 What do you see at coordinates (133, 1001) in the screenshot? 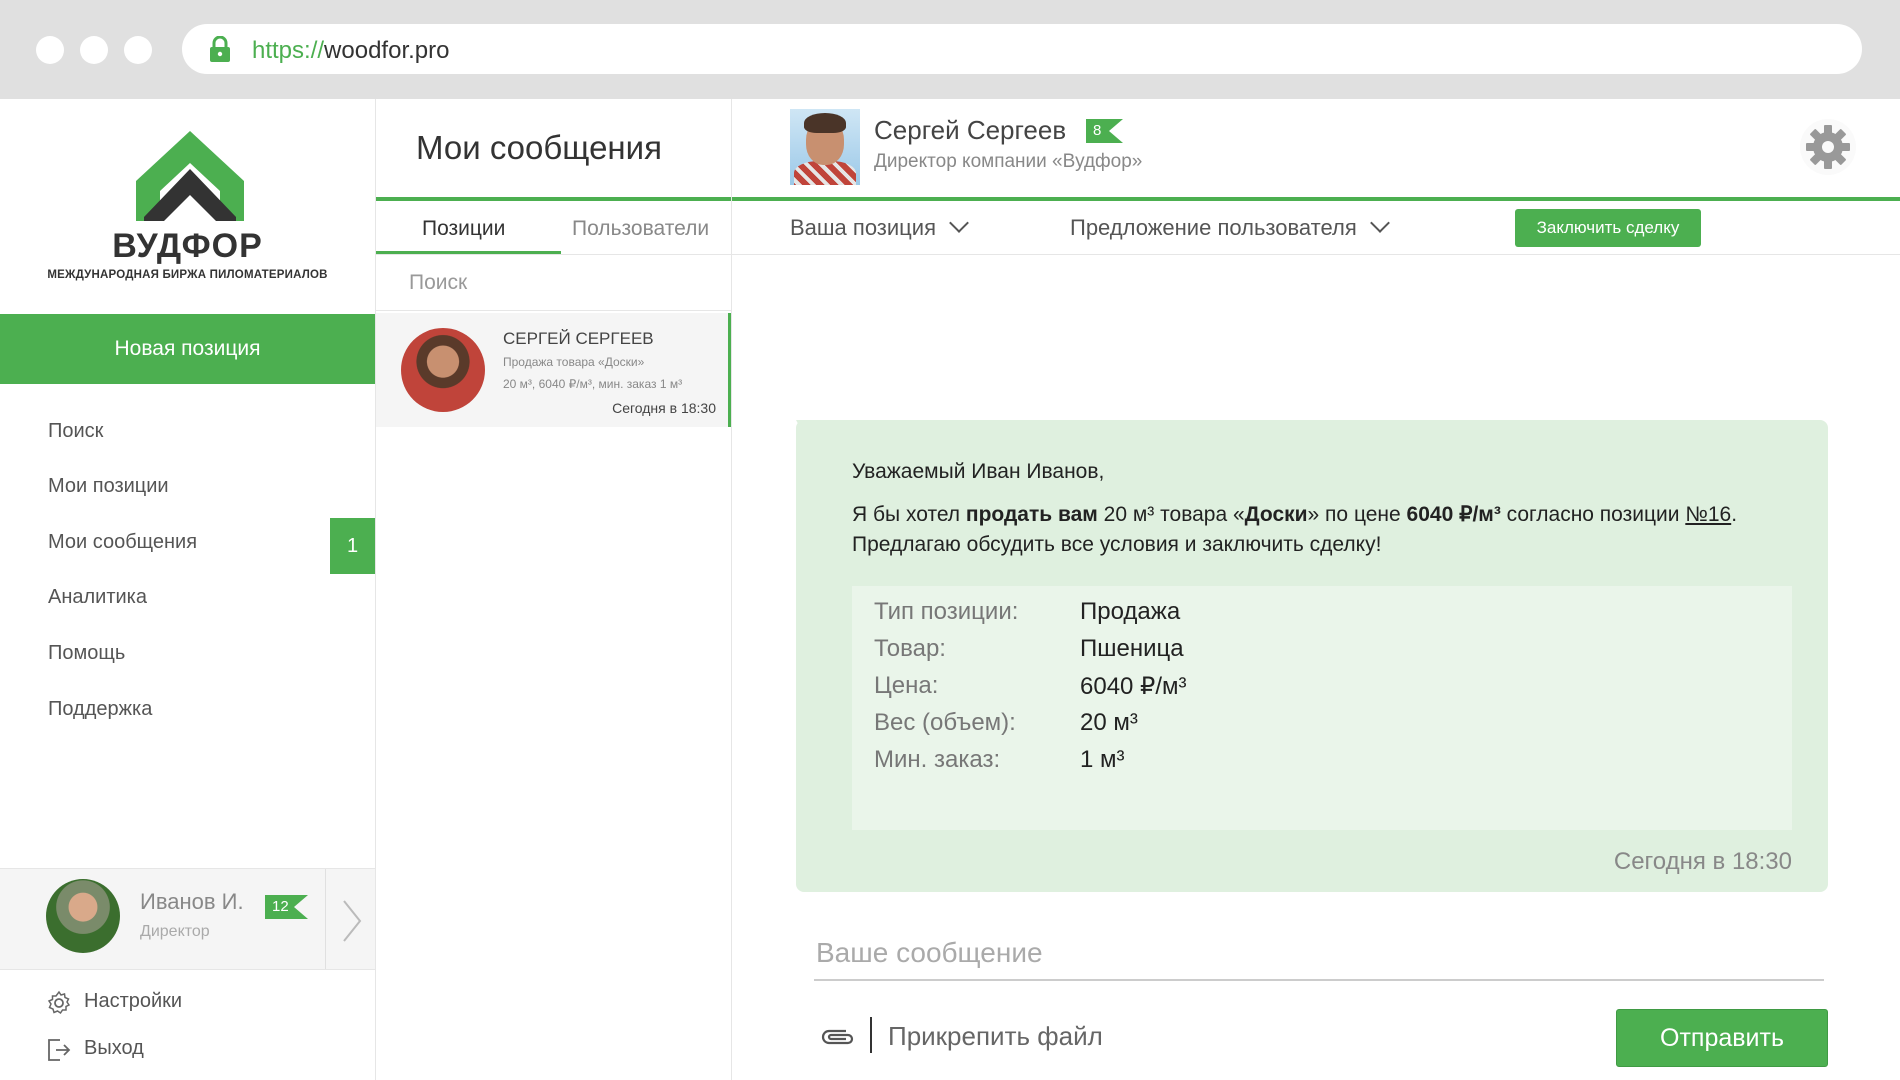
I see `settings-link: Настройки` at bounding box center [133, 1001].